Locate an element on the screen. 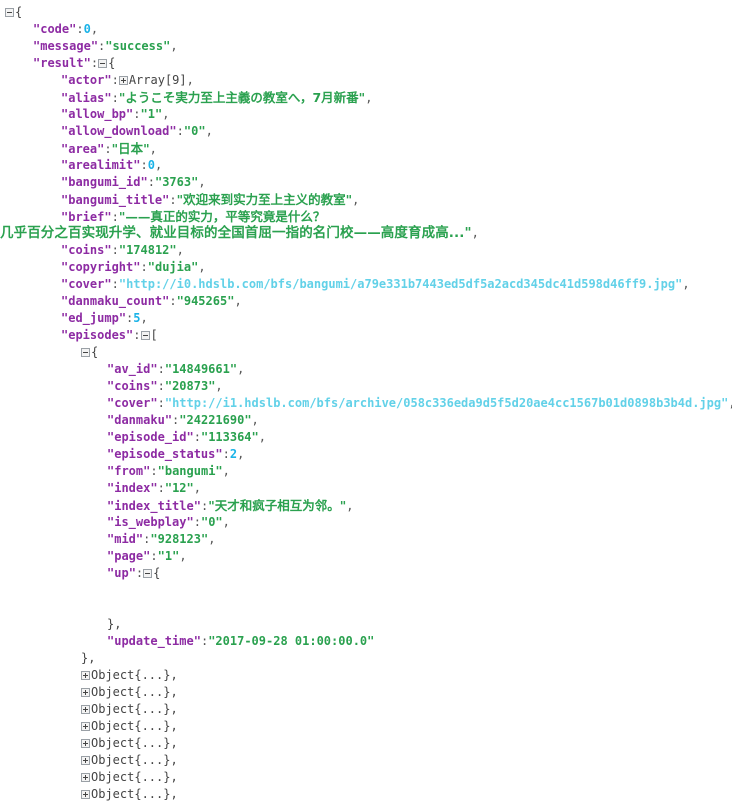 The height and width of the screenshot is (803, 732). value-code: 0 is located at coordinates (87, 29).